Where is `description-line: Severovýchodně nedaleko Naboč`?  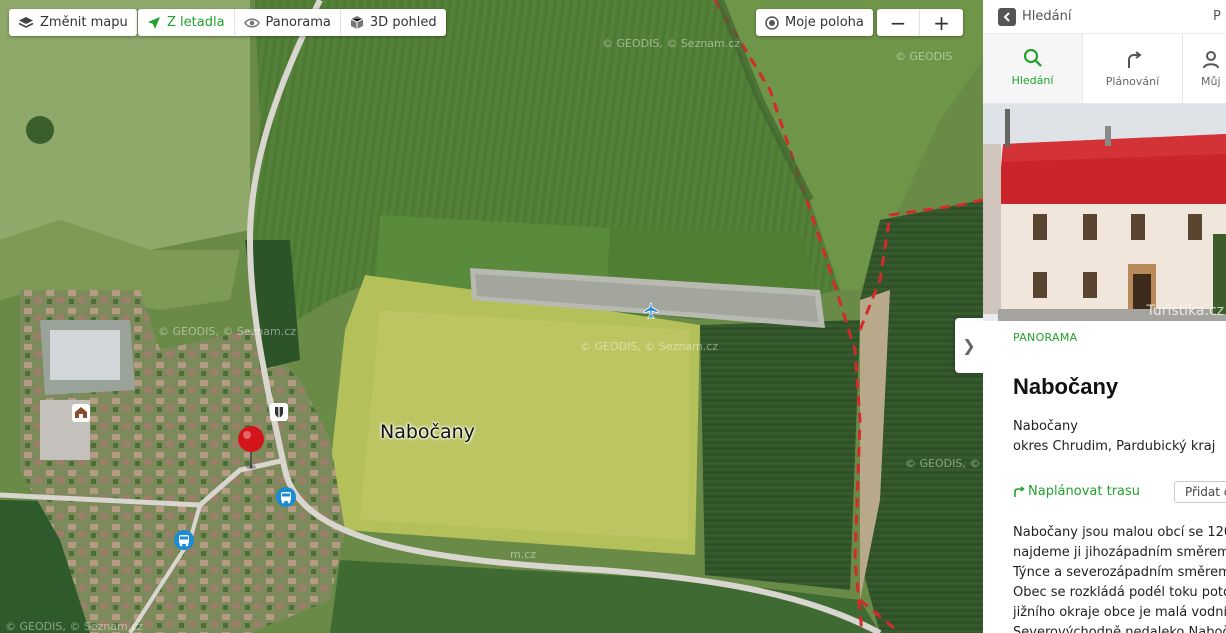
description-line: Severovýchodně nedaleko Naboč is located at coordinates (1119, 629).